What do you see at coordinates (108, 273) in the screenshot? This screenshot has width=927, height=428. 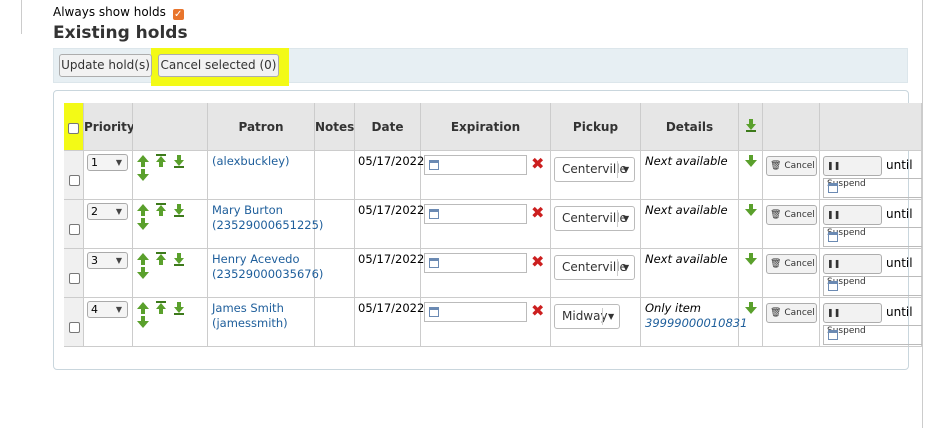 I see `priority-cell: 3 ▼` at bounding box center [108, 273].